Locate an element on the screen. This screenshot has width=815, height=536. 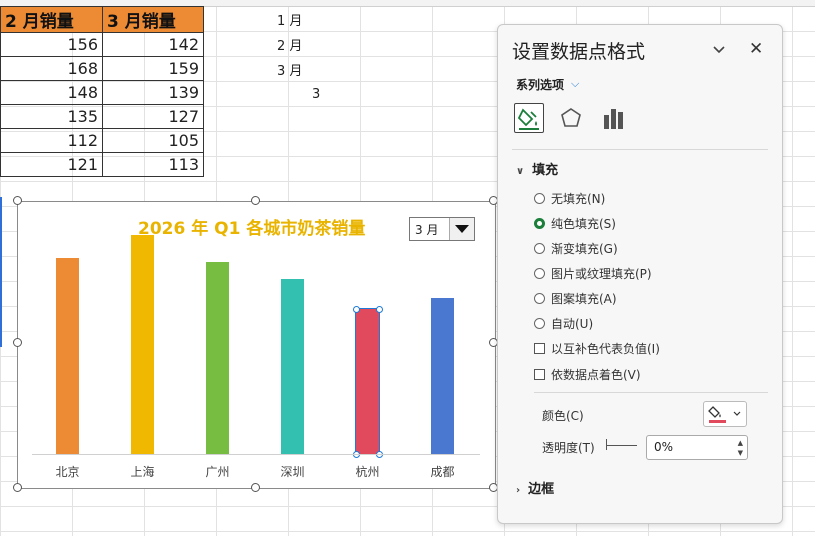
table-row: 135 127 is located at coordinates (102, 116).